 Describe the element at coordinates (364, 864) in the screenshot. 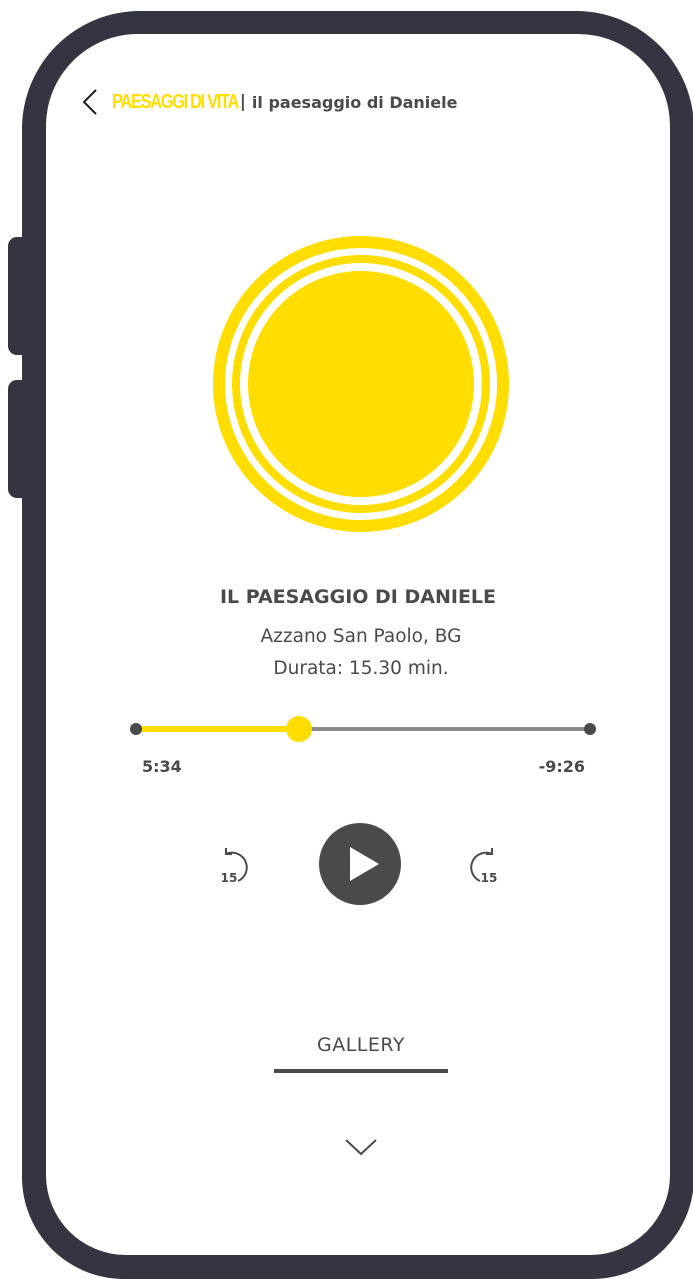

I see `play-icon` at that location.